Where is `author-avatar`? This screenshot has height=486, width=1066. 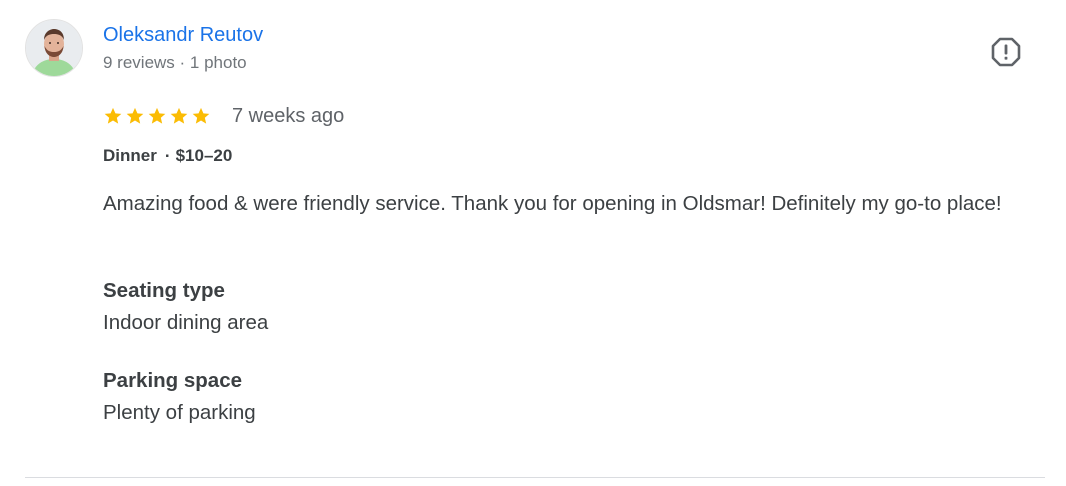 author-avatar is located at coordinates (54, 48).